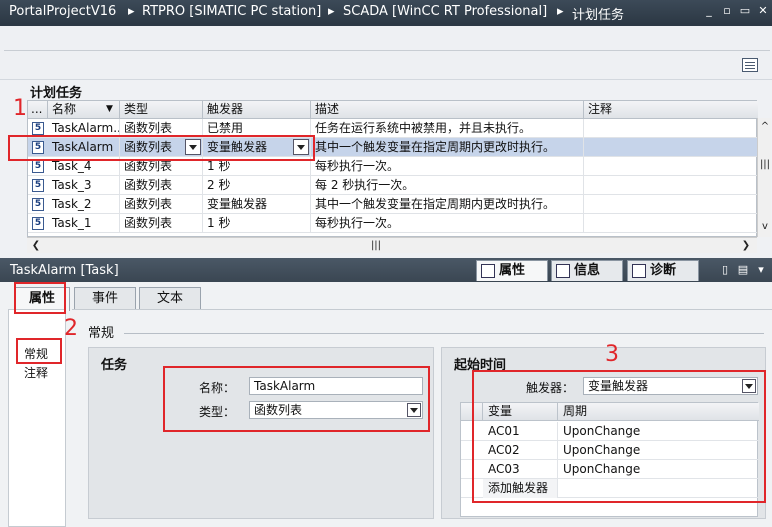 This screenshot has height=527, width=772. I want to click on annotation-number: 1, so click(20, 108).